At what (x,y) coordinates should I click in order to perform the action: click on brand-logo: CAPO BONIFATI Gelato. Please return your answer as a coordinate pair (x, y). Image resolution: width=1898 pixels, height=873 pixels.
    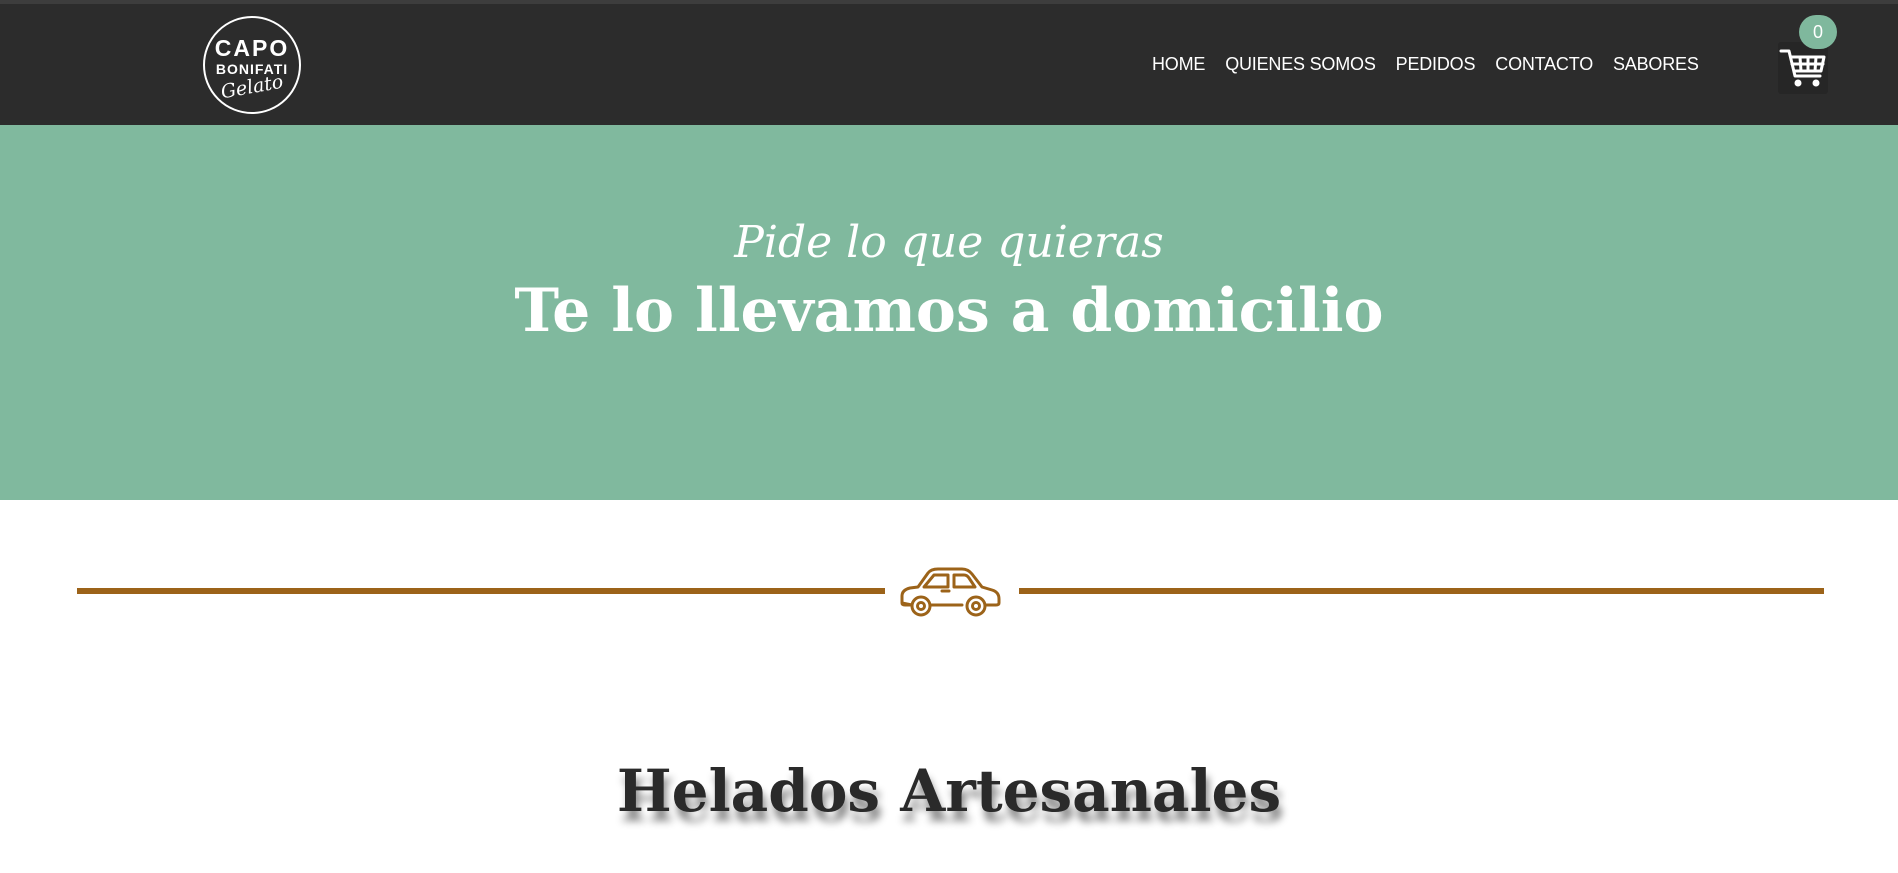
    Looking at the image, I should click on (252, 65).